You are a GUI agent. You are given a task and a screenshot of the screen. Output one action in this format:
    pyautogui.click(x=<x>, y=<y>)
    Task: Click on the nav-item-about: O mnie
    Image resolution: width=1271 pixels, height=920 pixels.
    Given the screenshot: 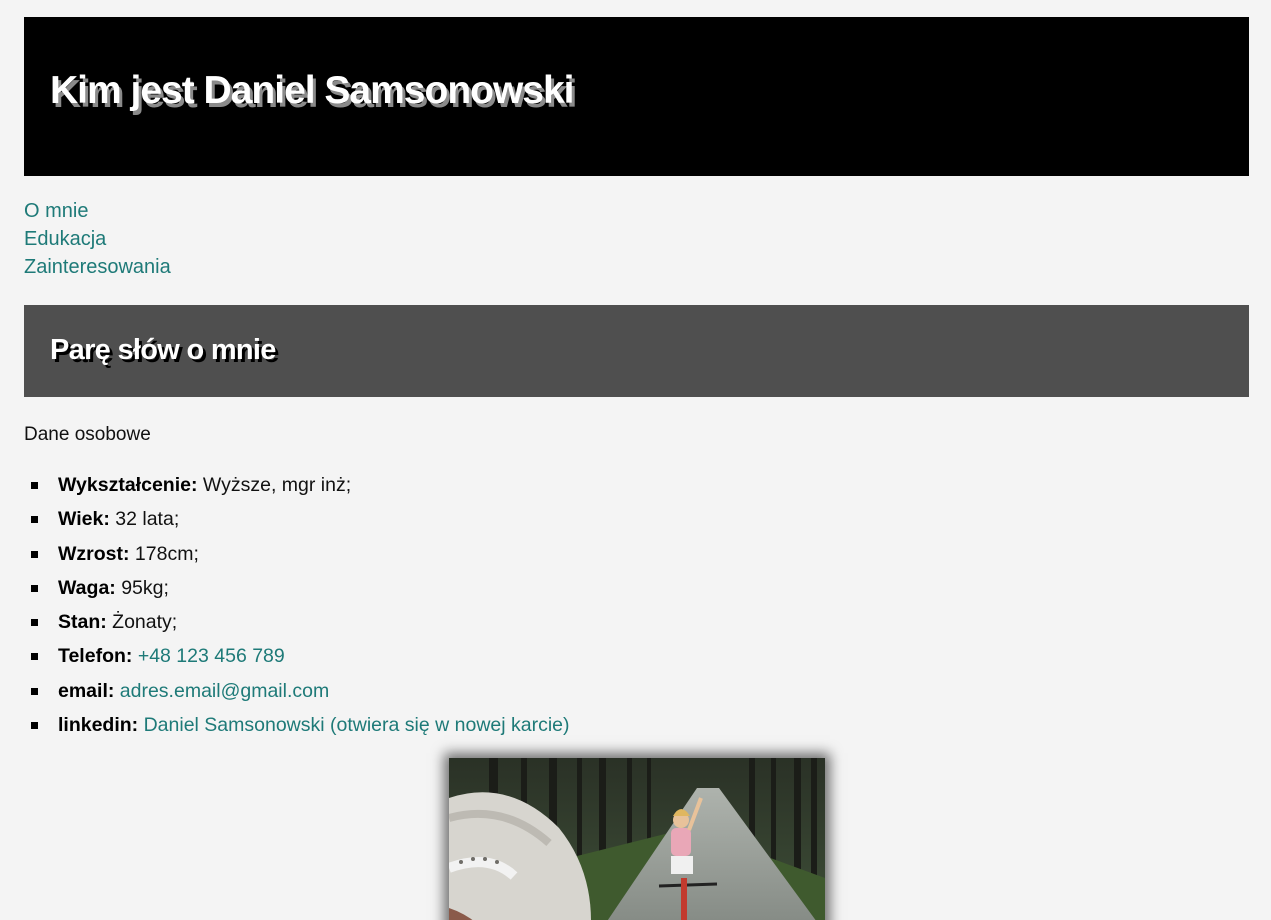 What is the action you would take?
    pyautogui.click(x=97, y=211)
    